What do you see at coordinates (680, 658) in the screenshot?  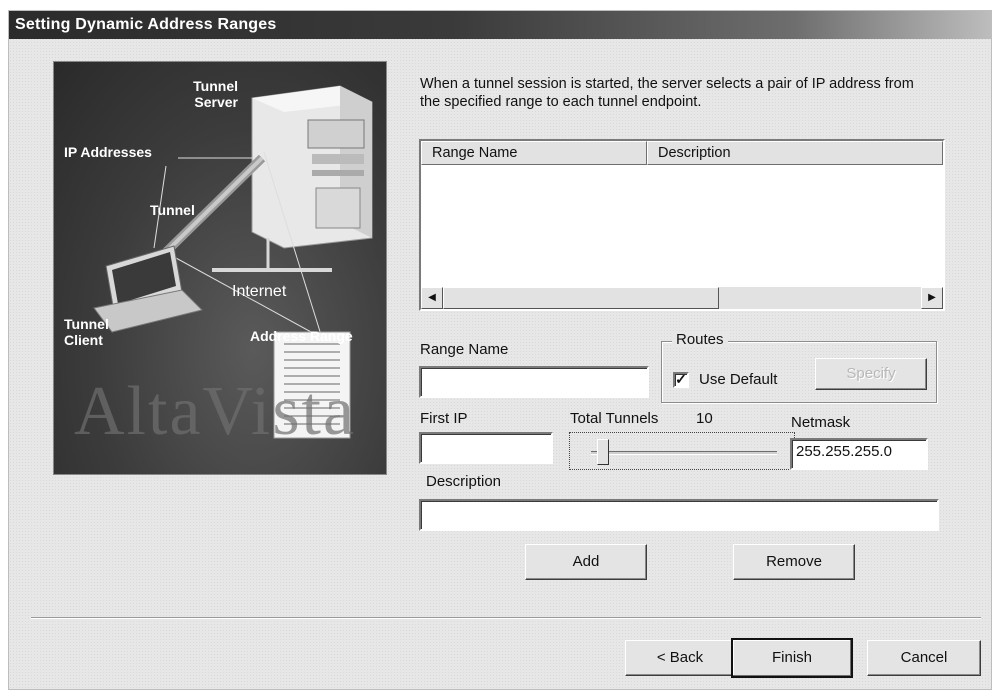 I see `back-button: < Back` at bounding box center [680, 658].